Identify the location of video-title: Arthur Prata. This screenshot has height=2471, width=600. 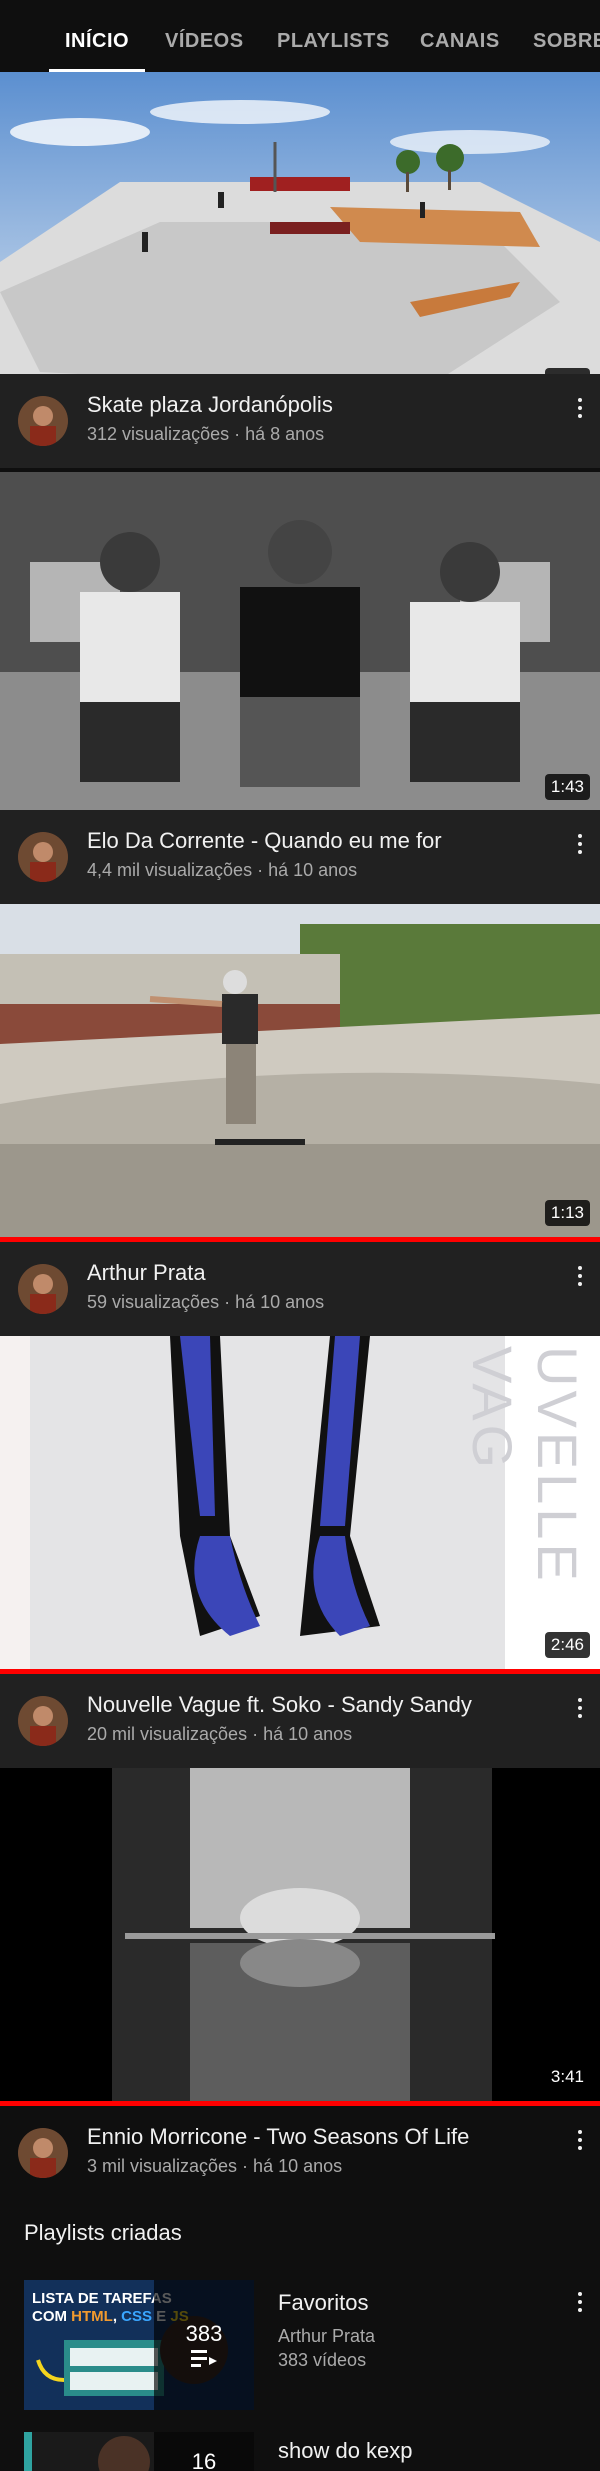
(146, 1273).